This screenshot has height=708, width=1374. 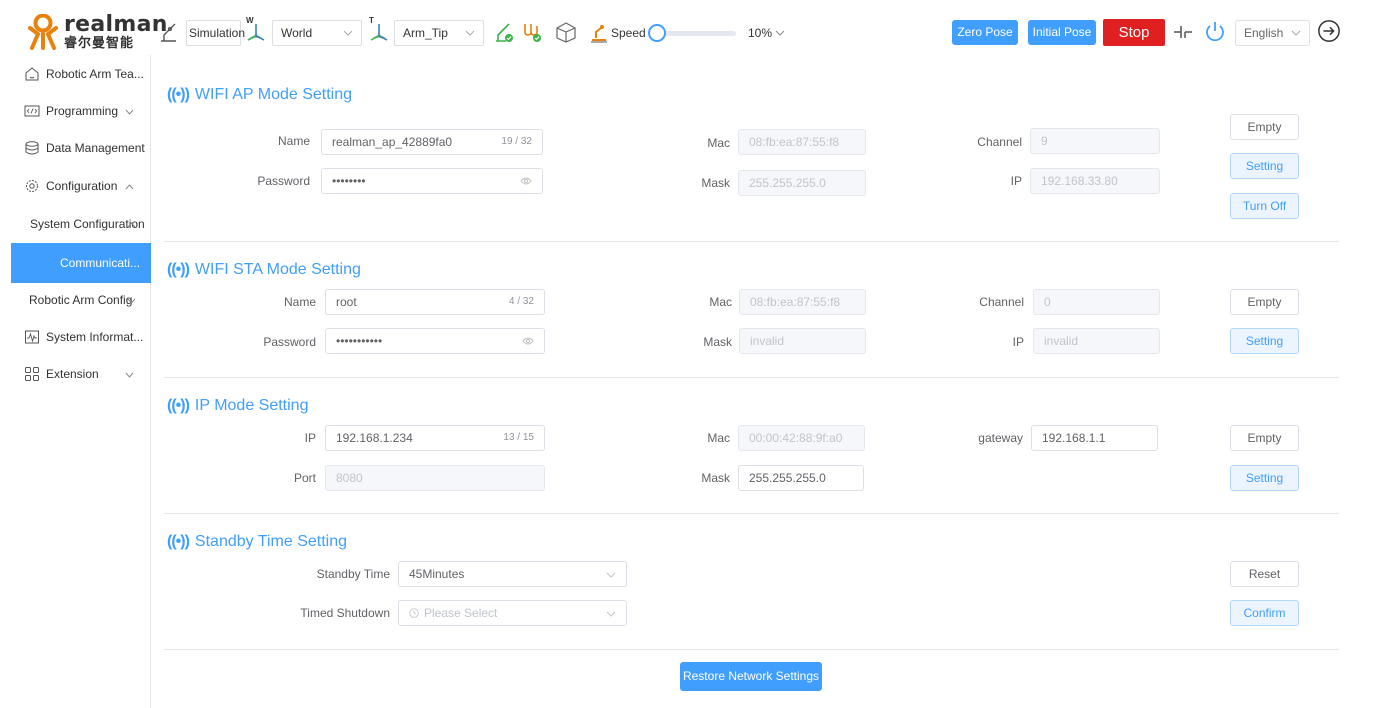 What do you see at coordinates (566, 32) in the screenshot?
I see `cube-icon` at bounding box center [566, 32].